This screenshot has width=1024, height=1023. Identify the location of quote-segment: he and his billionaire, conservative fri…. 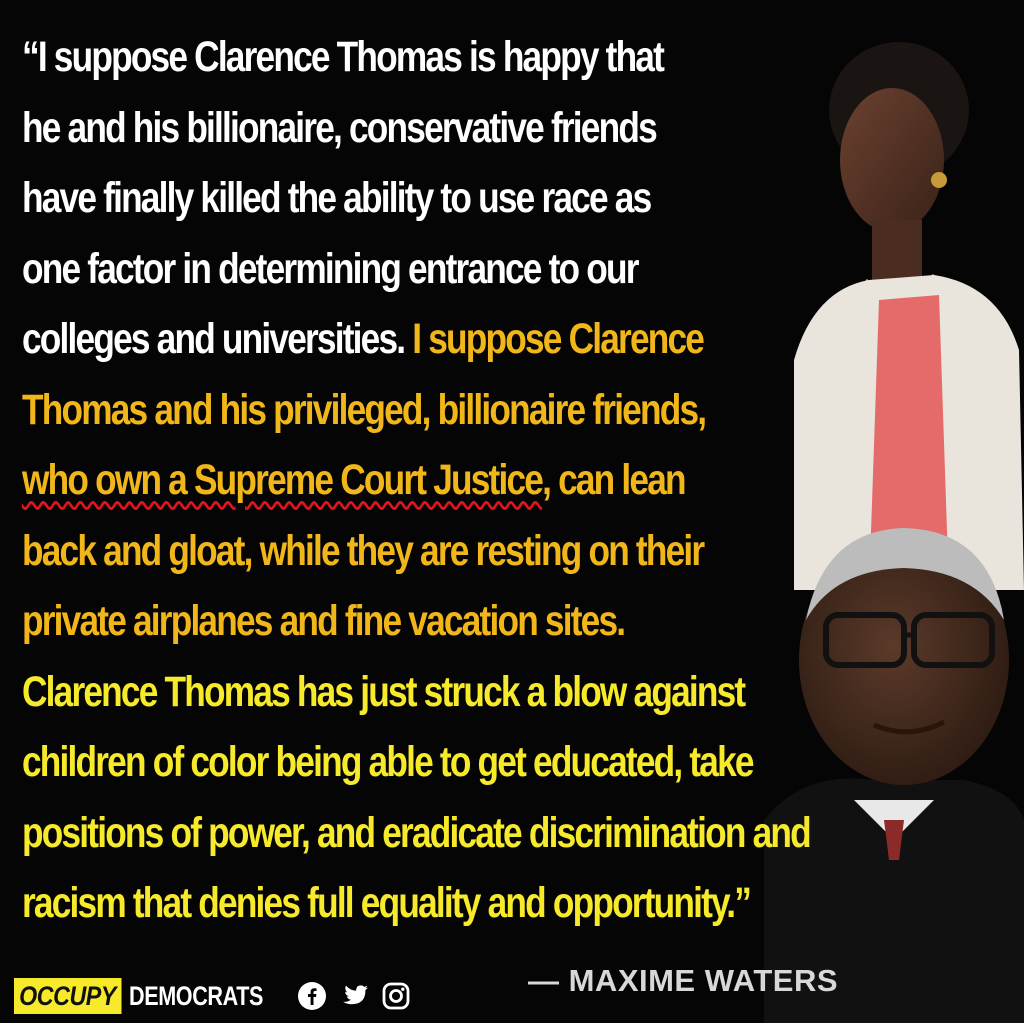
(340, 127).